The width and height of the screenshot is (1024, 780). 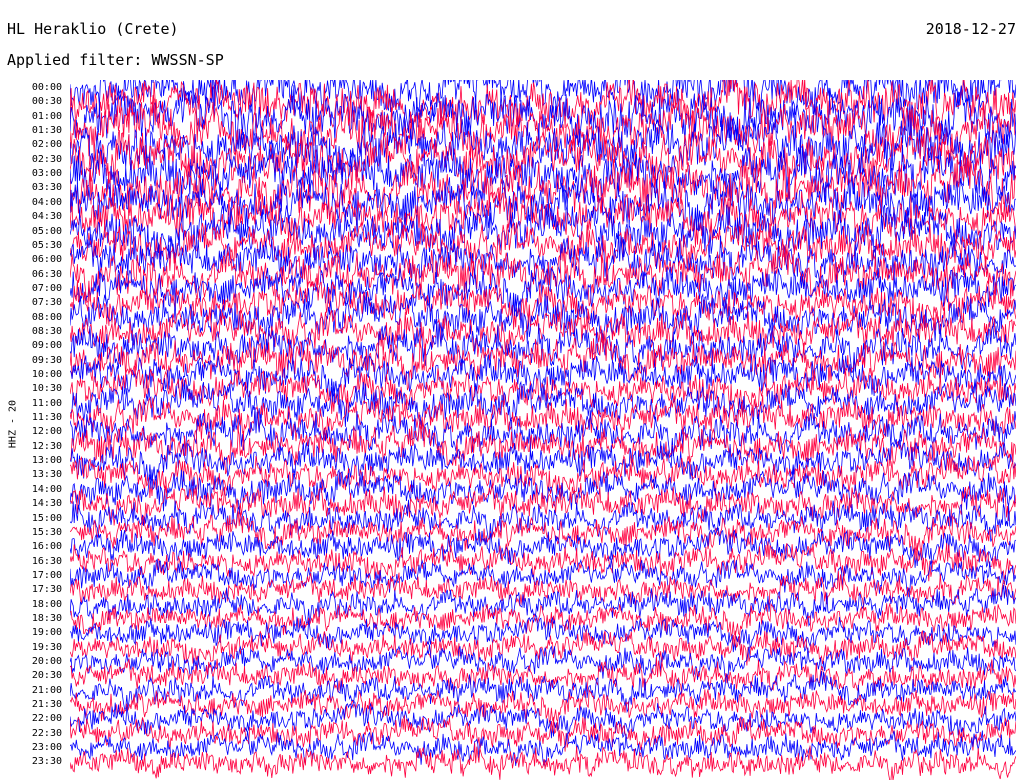 I want to click on time-tick-label: 01:00, so click(x=46, y=116).